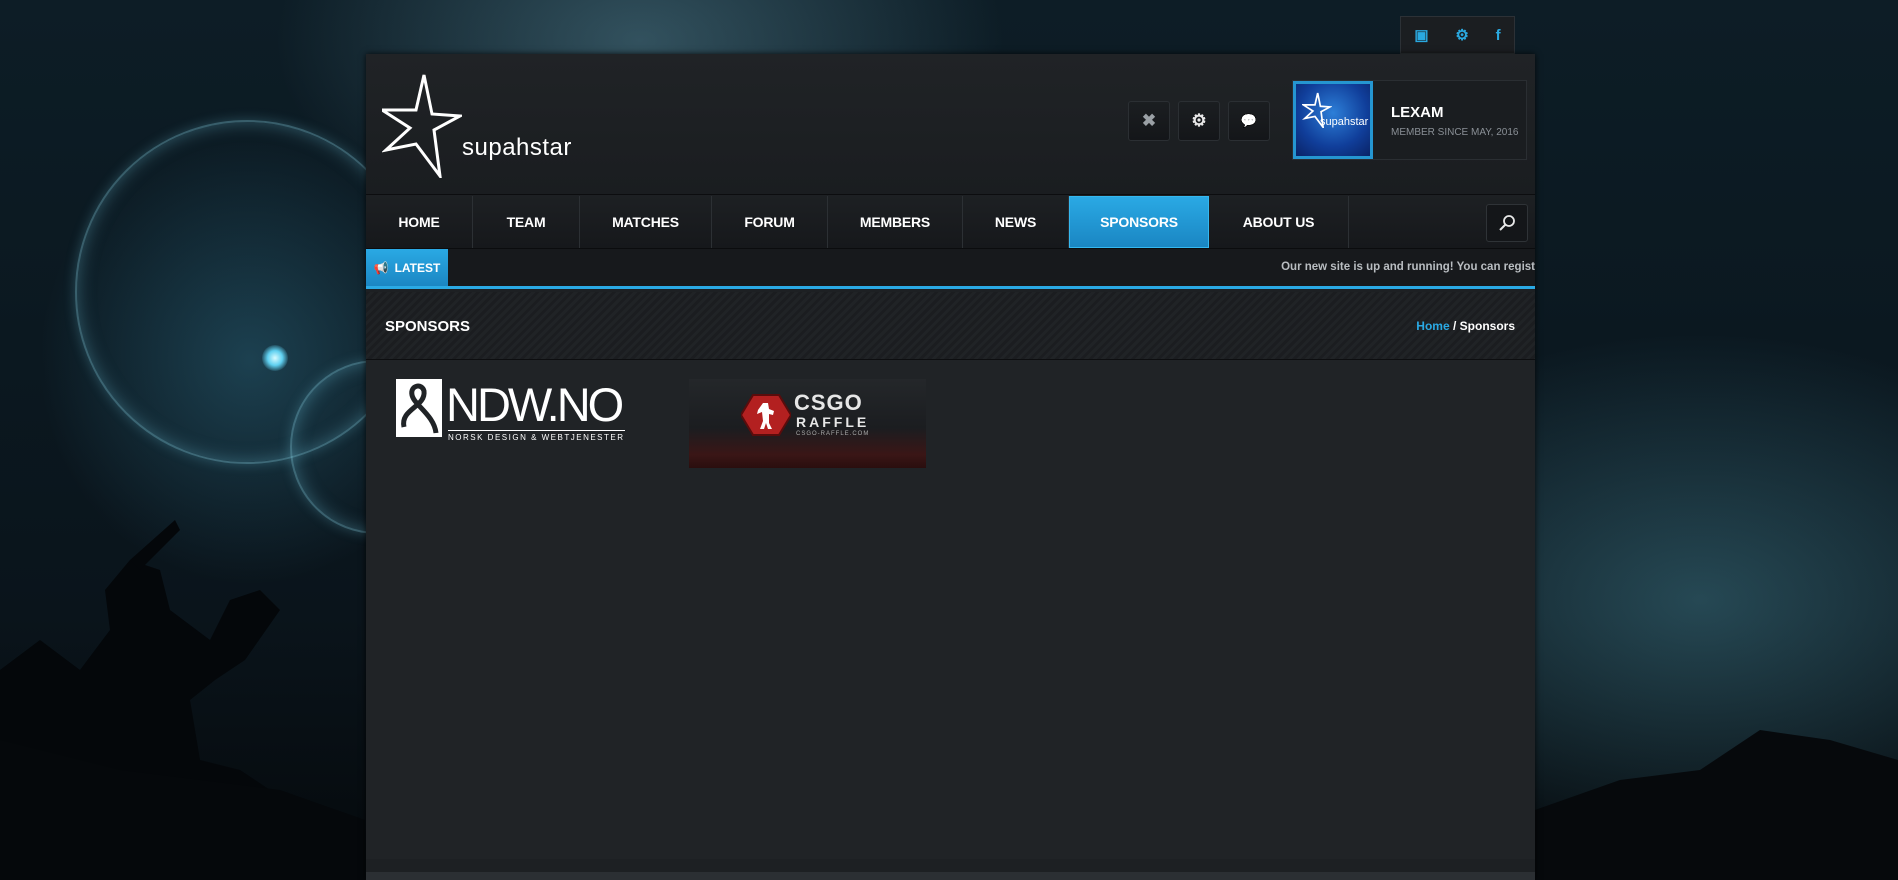 Image resolution: width=1898 pixels, height=880 pixels. Describe the element at coordinates (1417, 112) in the screenshot. I see `user-name: LEXAM` at that location.